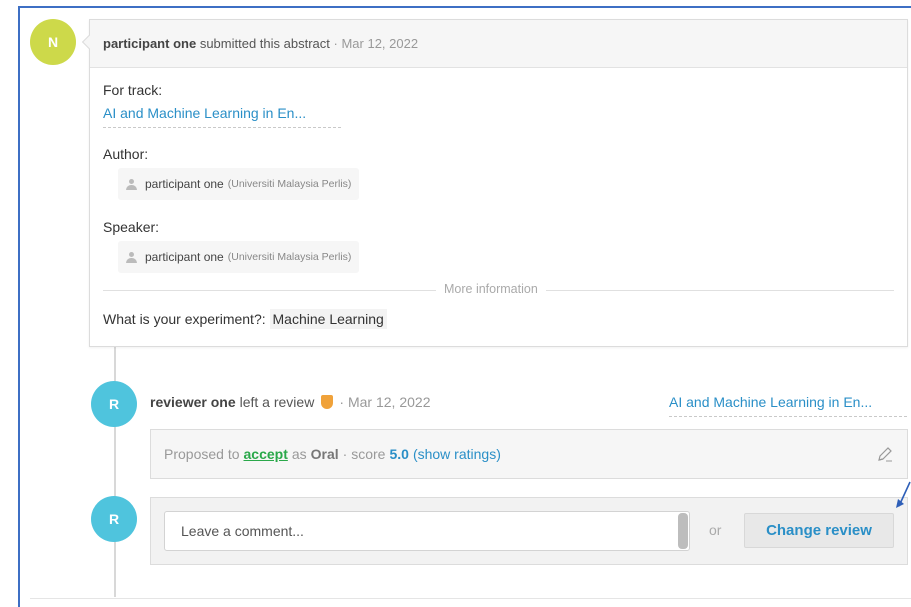 The image size is (911, 607). Describe the element at coordinates (364, 454) in the screenshot. I see `score-prefix: · score` at that location.